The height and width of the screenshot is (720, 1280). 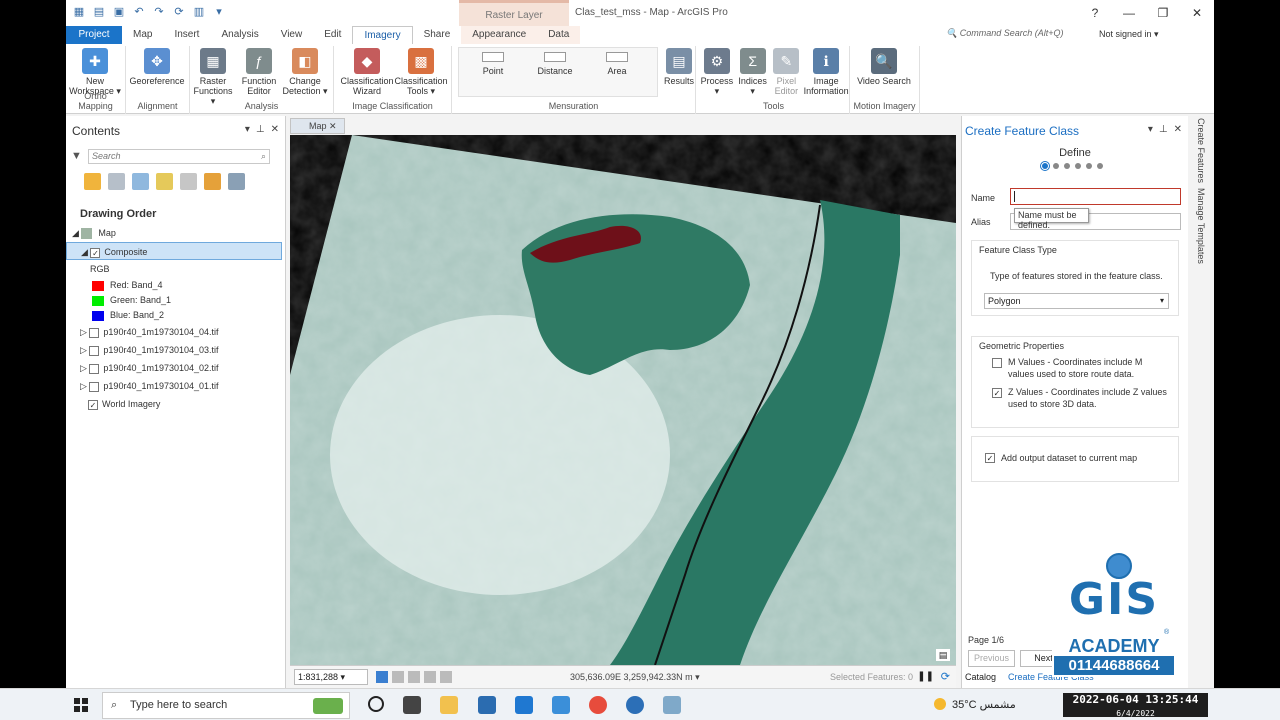 I want to click on snapping-icon, so click(x=188, y=181).